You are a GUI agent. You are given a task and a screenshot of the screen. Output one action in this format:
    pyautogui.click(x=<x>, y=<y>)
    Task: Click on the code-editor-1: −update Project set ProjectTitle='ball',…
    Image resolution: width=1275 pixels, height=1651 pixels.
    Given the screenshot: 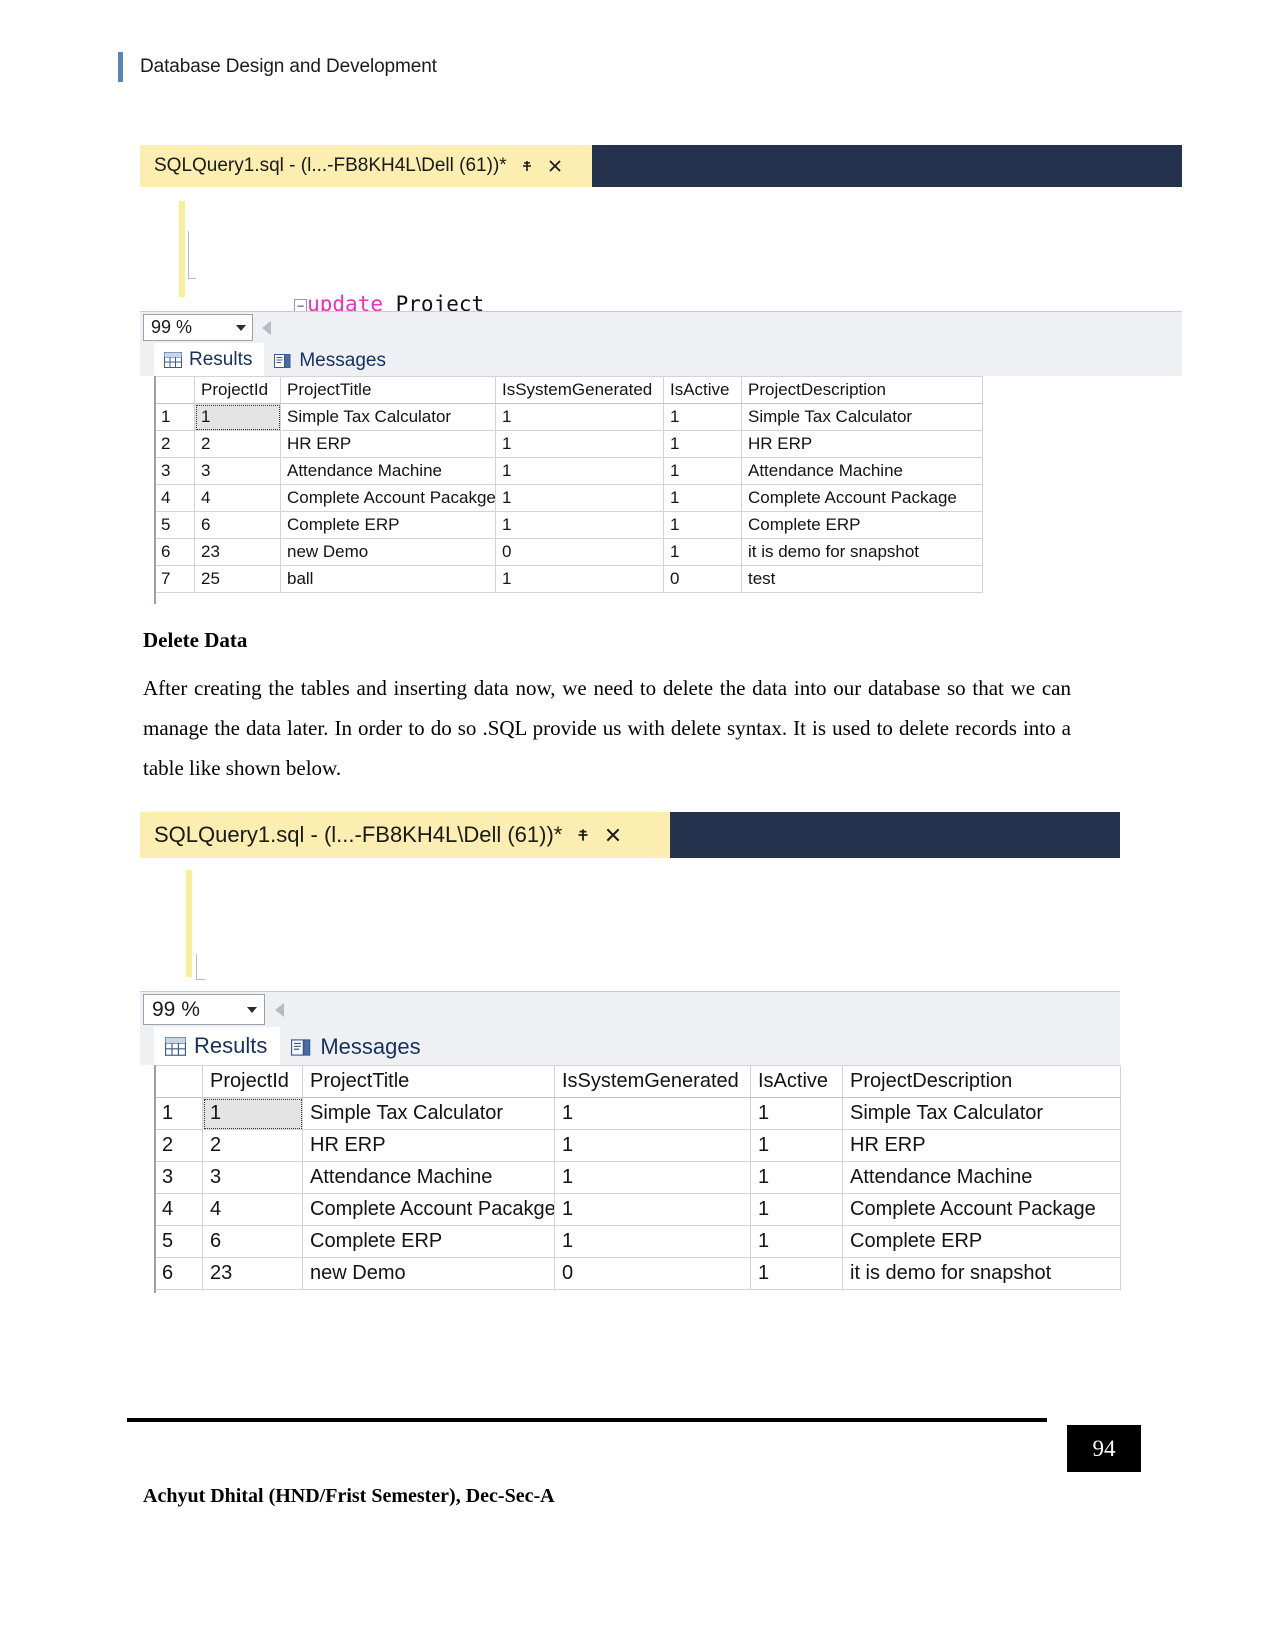 What is the action you would take?
    pyautogui.click(x=661, y=249)
    